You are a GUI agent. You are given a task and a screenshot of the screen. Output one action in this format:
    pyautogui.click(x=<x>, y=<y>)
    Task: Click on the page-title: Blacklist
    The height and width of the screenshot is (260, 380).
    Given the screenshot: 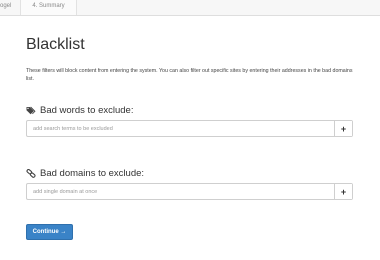 What is the action you would take?
    pyautogui.click(x=55, y=44)
    